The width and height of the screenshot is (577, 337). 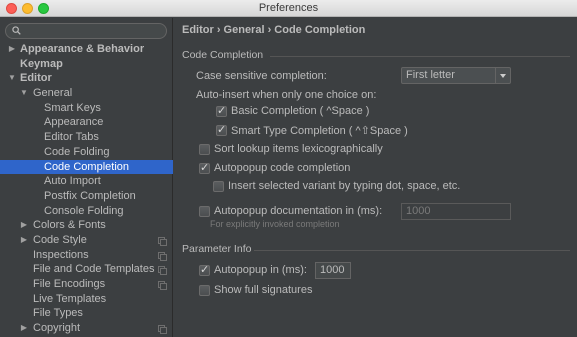 I want to click on code-completion-section-title: Code Completion, so click(x=223, y=55).